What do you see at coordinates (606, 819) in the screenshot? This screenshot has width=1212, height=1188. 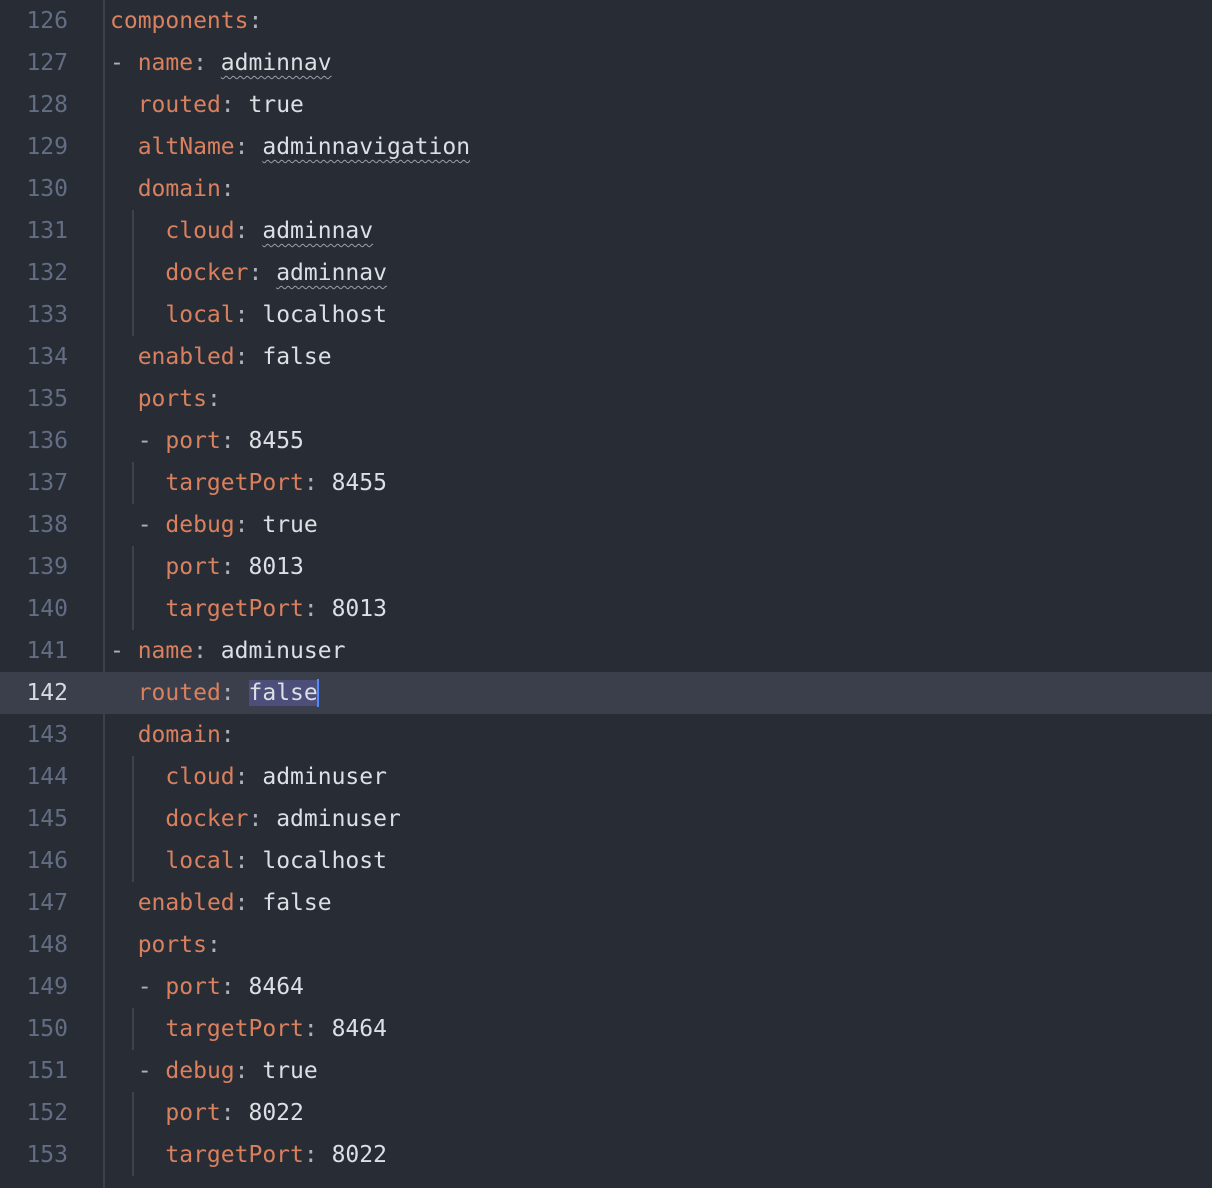 I see `code-line-145: 145 docker: adminuser` at bounding box center [606, 819].